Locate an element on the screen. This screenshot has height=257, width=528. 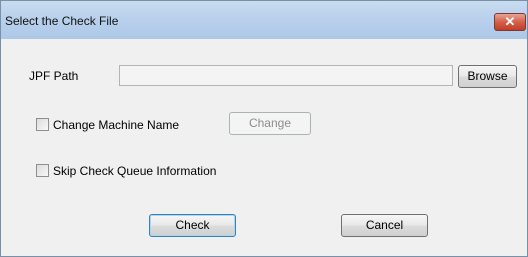
dialog-title: Select the Check File is located at coordinates (62, 21).